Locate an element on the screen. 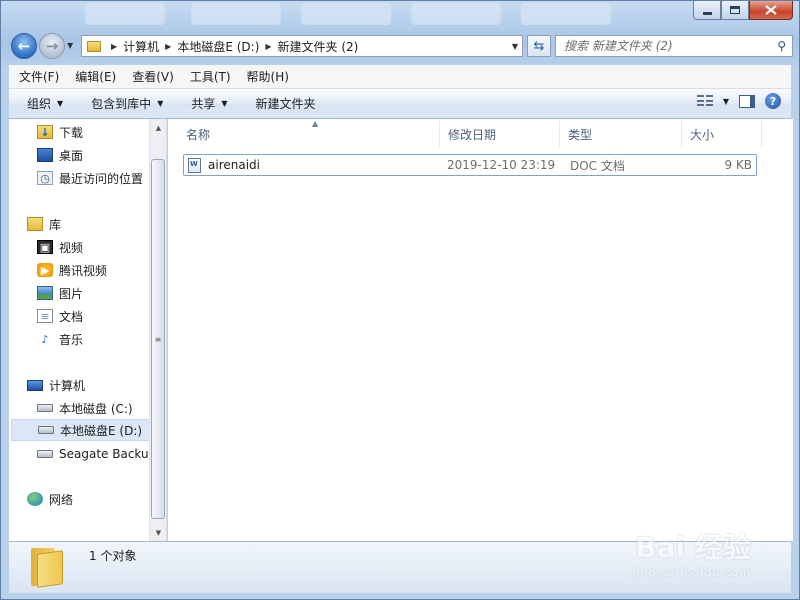  breadcrumb-computer: 计算机 is located at coordinates (141, 46).